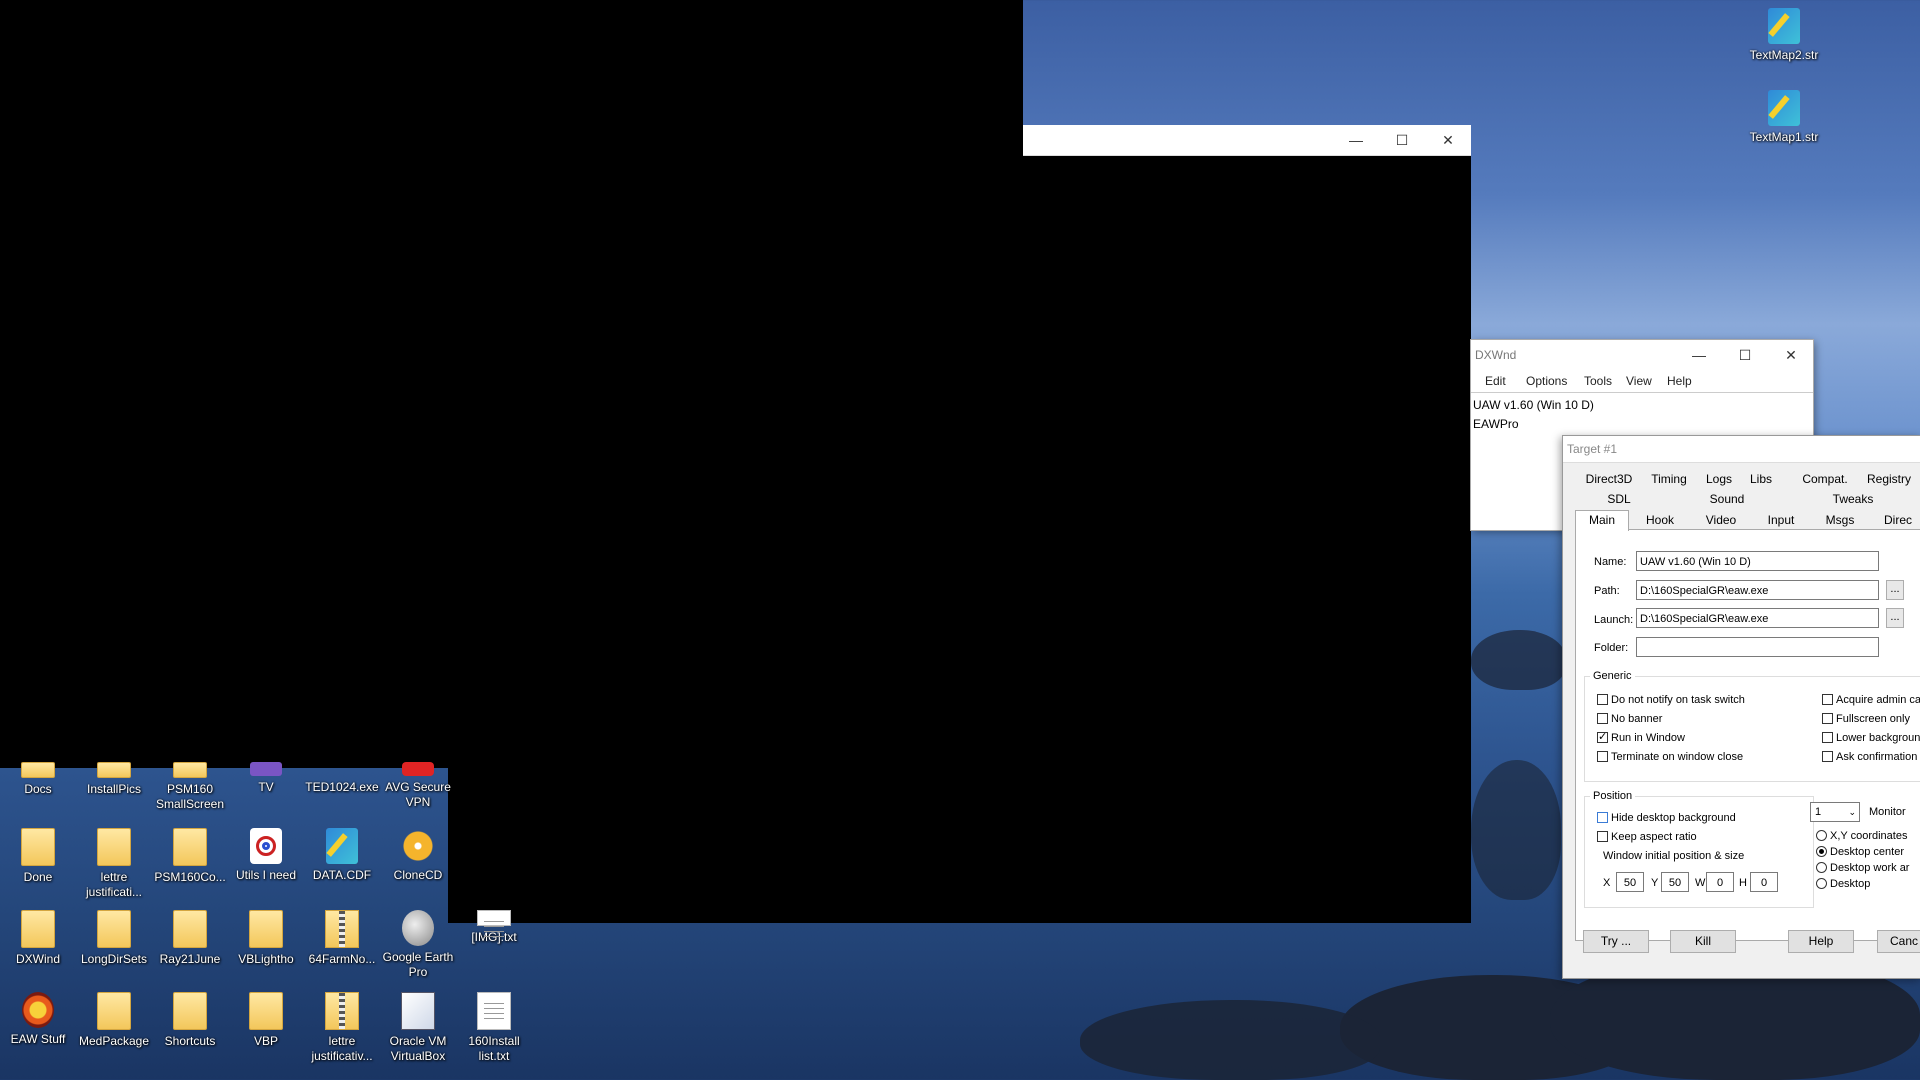 The height and width of the screenshot is (1080, 1920). Describe the element at coordinates (1781, 520) in the screenshot. I see `tab-input: Input` at that location.